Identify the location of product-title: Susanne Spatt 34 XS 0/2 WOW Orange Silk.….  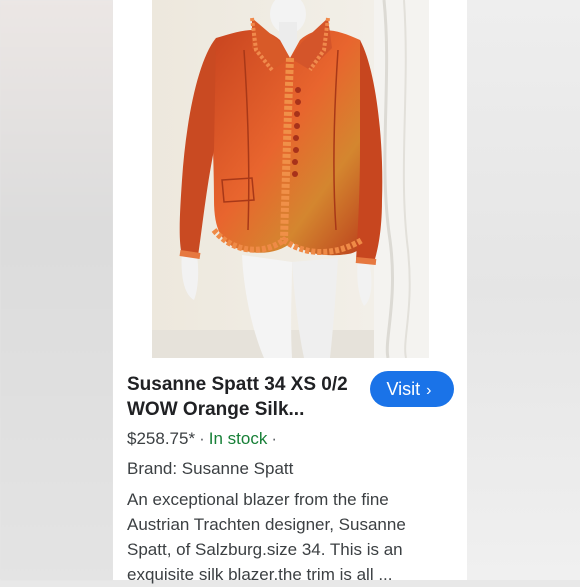
(242, 397).